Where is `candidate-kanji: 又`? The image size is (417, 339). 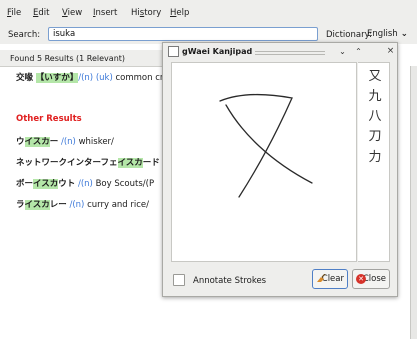 candidate-kanji: 又 is located at coordinates (375, 77).